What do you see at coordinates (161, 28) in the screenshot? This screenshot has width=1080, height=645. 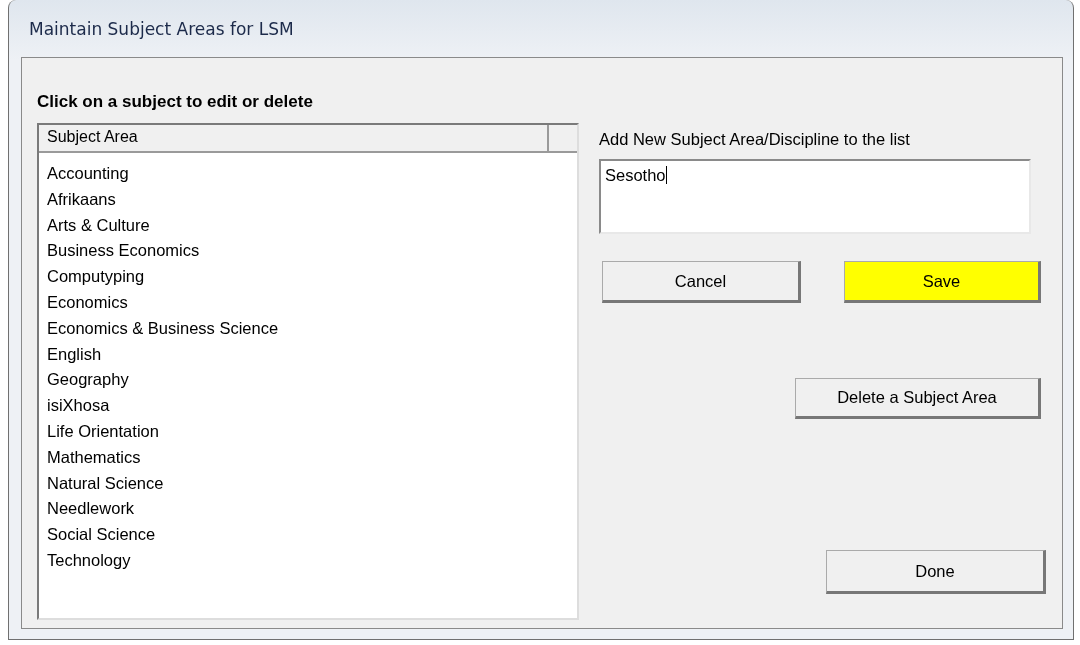 I see `window-title: Maintain Subject Areas for LSM` at bounding box center [161, 28].